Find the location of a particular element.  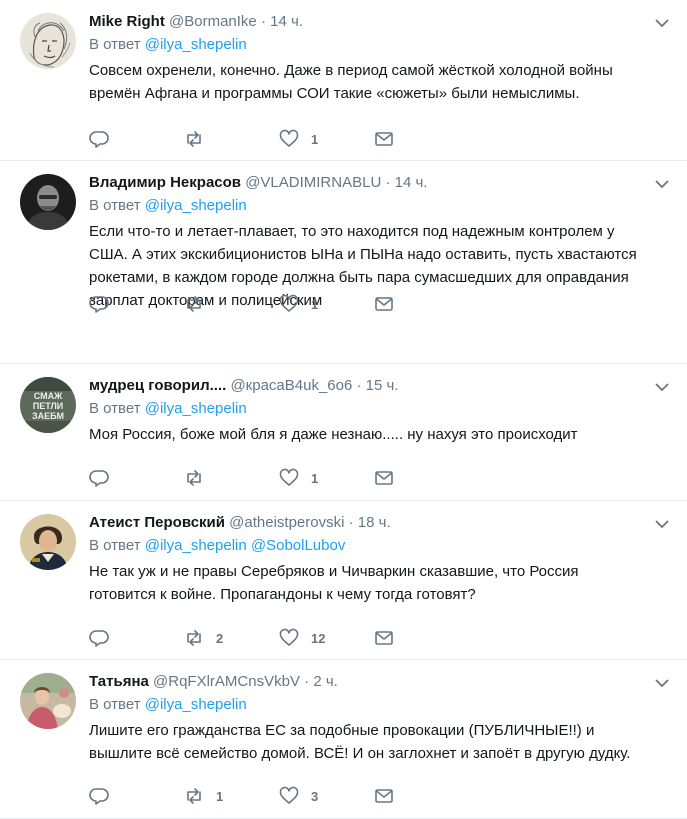

tweet-header: Владимир Некрасов @VLADIMIRNABLU · 14 ч. is located at coordinates (380, 183).